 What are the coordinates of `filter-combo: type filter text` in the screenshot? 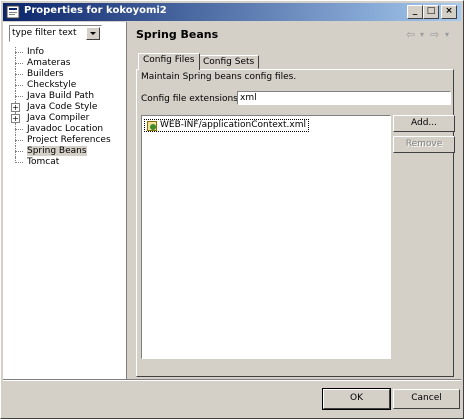 It's located at (55, 33).